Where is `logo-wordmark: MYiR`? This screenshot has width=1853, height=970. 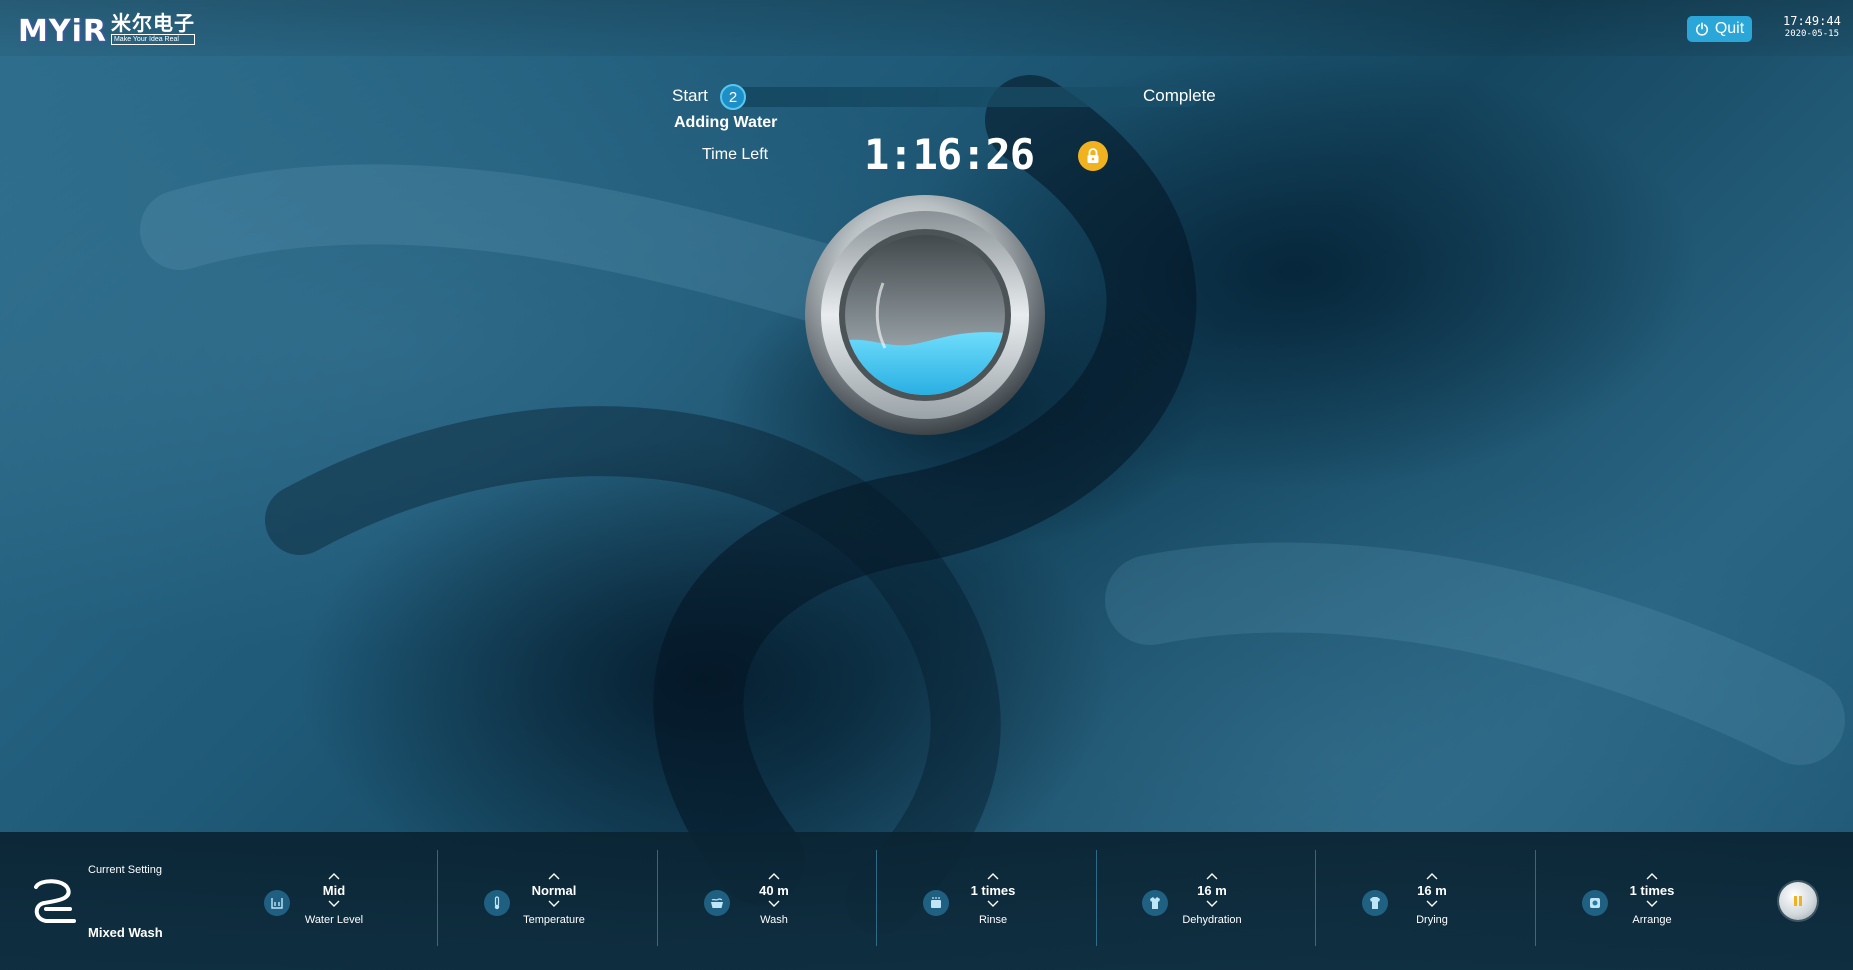 logo-wordmark: MYiR is located at coordinates (62, 31).